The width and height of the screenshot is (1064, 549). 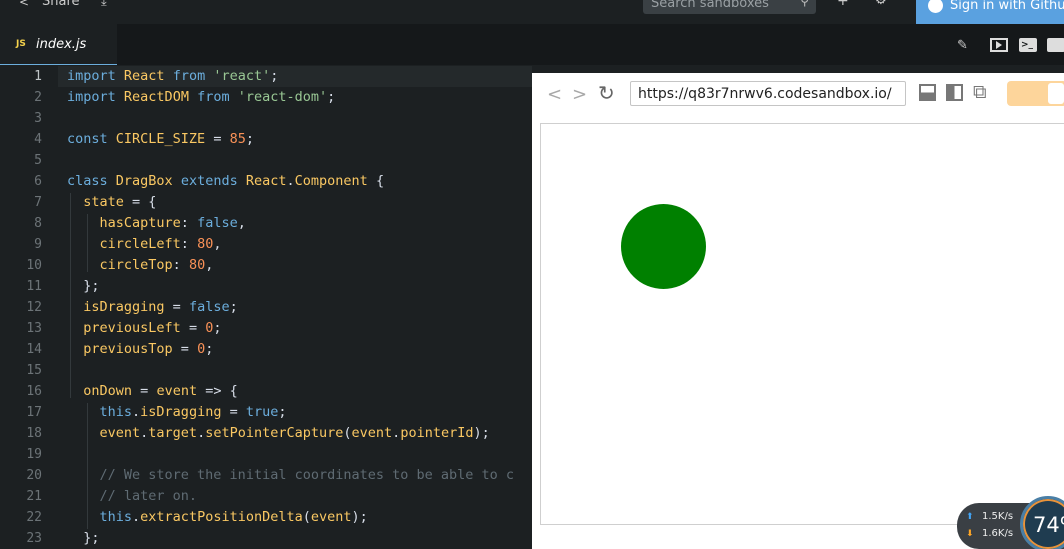 I want to click on js-file-icon: JS, so click(x=21, y=44).